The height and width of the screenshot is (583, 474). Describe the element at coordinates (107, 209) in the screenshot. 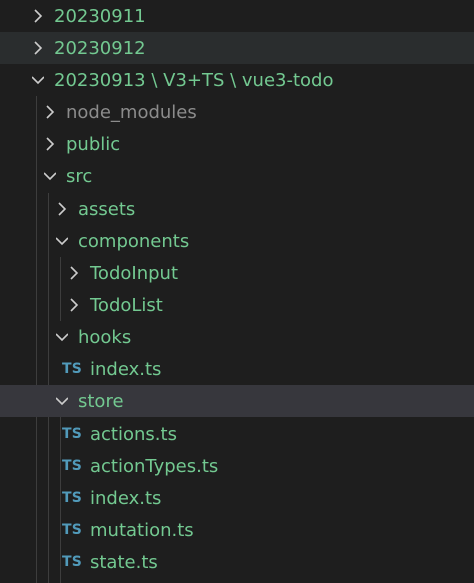

I see `tree-item-label: assets` at that location.